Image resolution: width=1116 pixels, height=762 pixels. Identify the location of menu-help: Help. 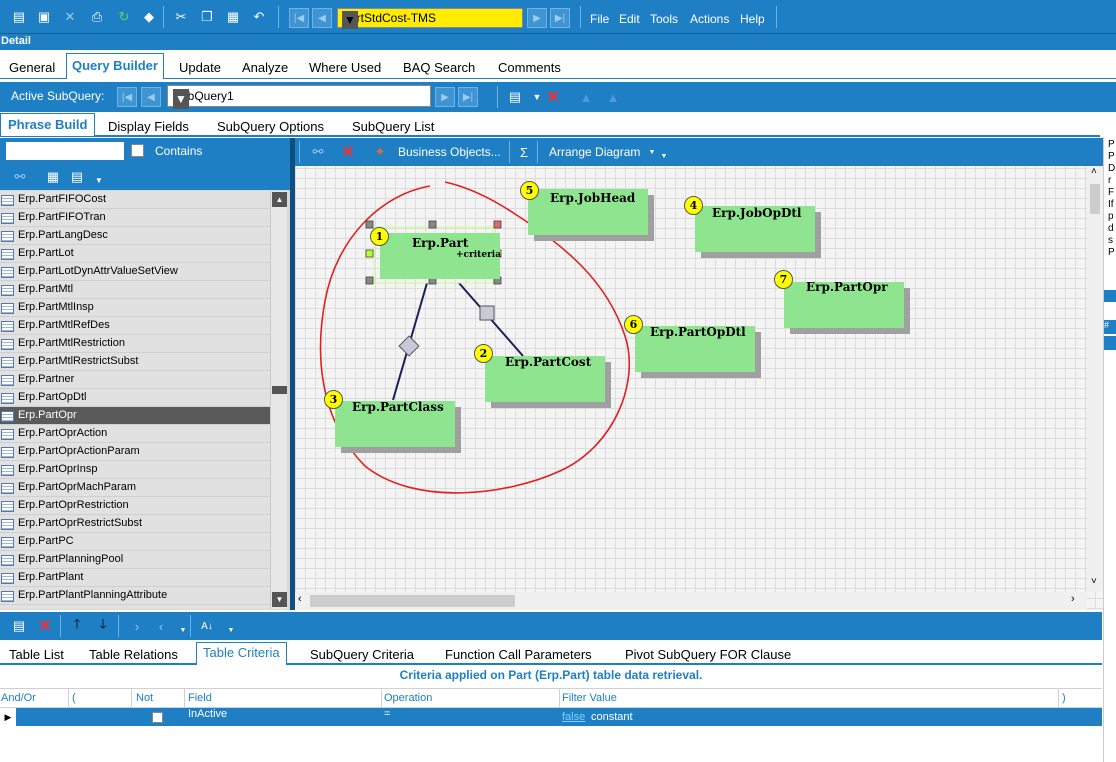
(752, 19).